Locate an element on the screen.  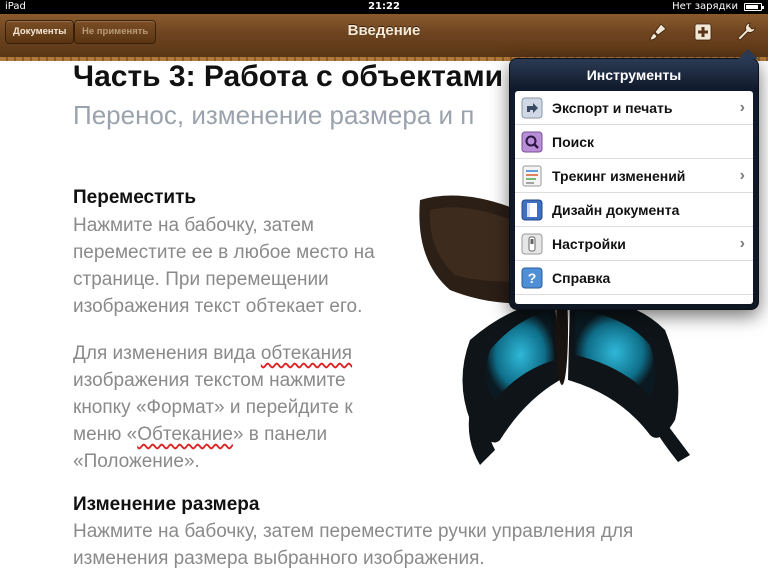
menu-item-export-print: Экспорт и печать › is located at coordinates (634, 108).